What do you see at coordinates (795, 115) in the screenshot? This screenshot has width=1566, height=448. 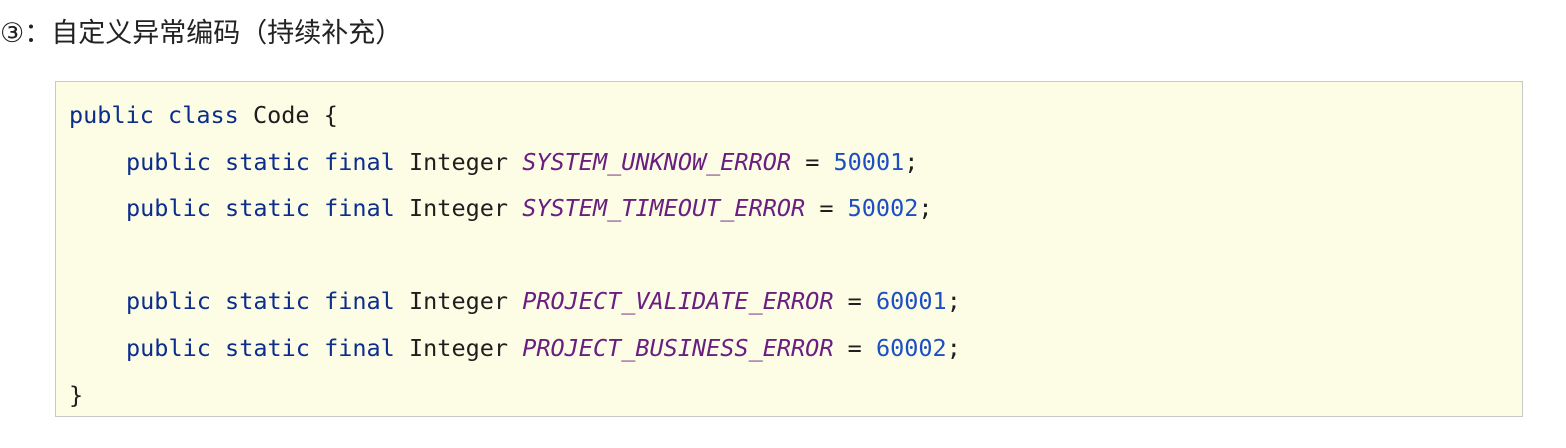 I see `code-line-class-declaration: public class Code {` at bounding box center [795, 115].